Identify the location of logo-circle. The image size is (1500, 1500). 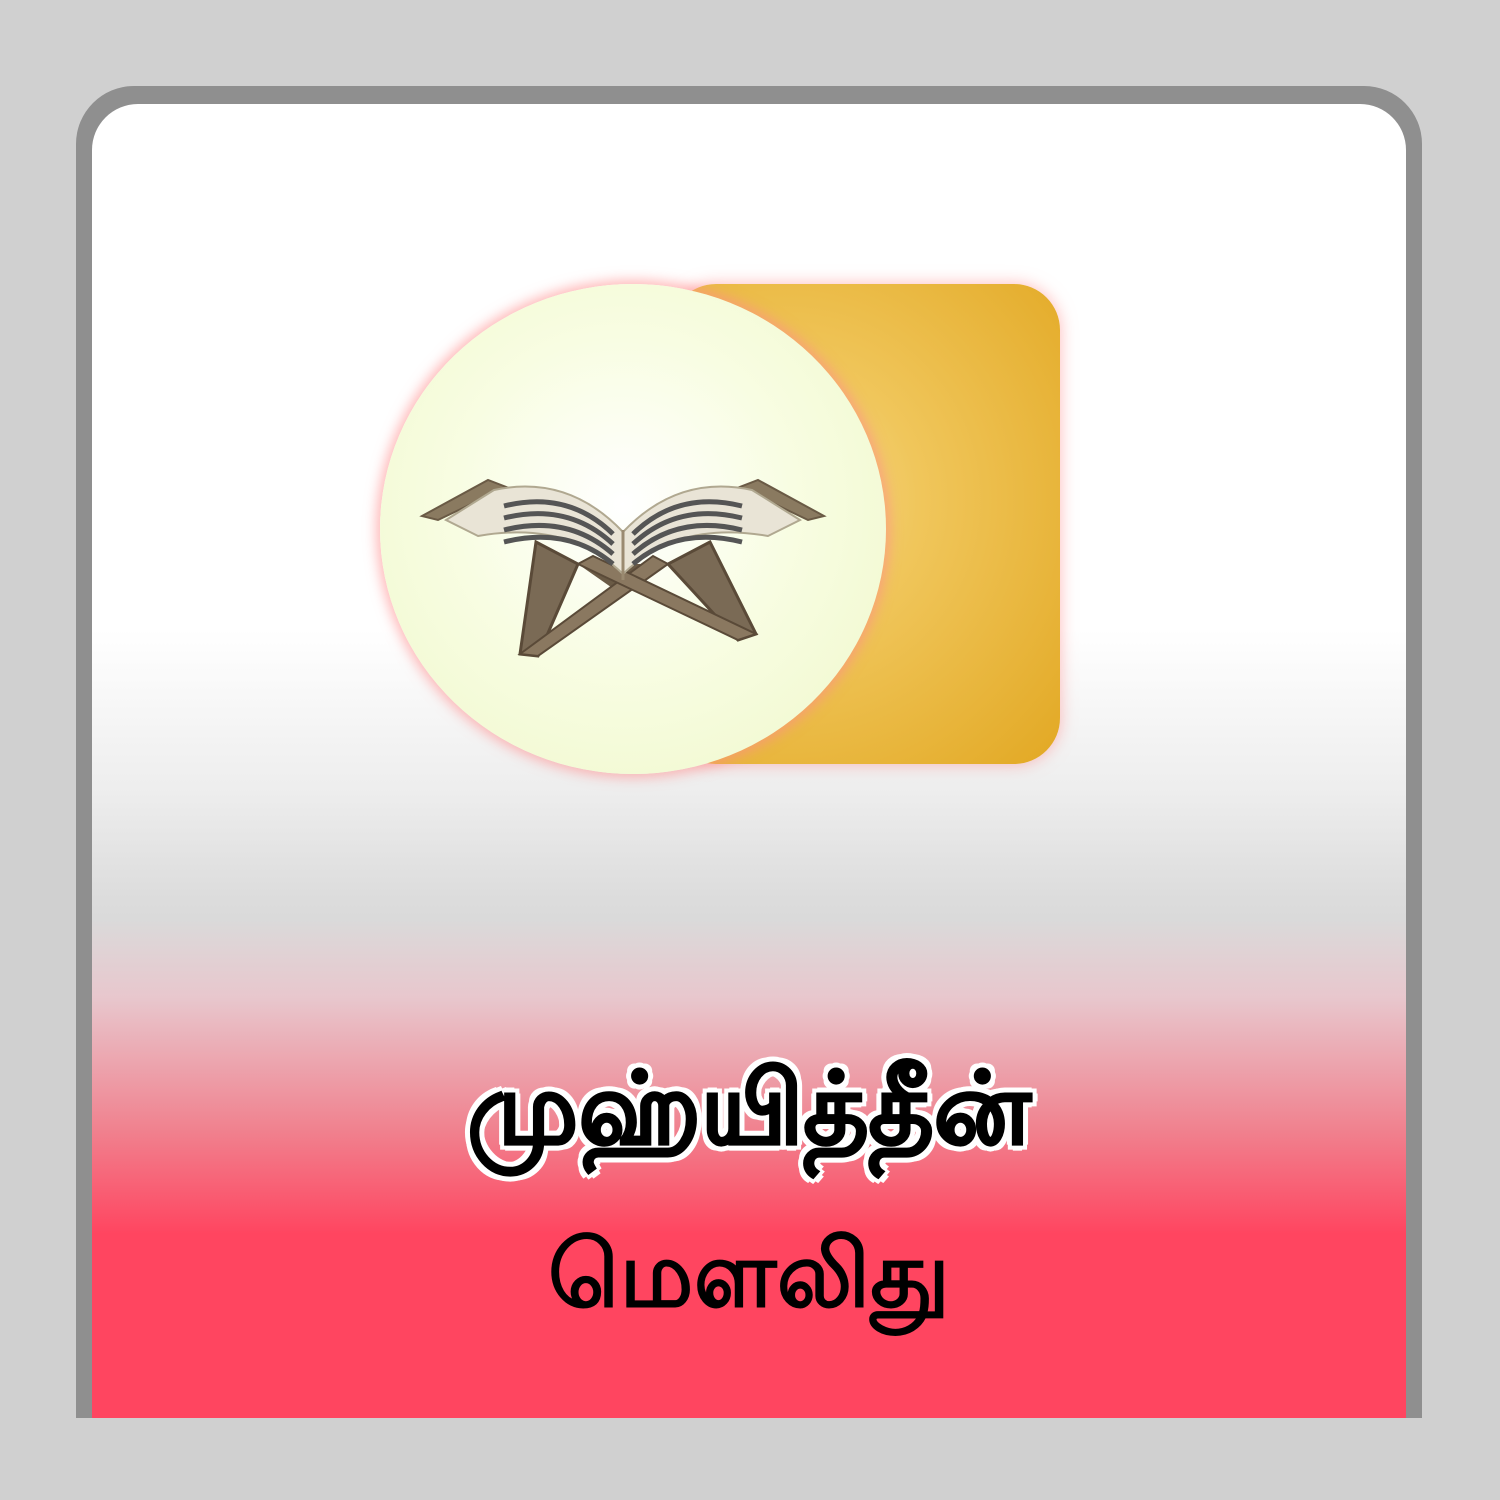
(633, 529).